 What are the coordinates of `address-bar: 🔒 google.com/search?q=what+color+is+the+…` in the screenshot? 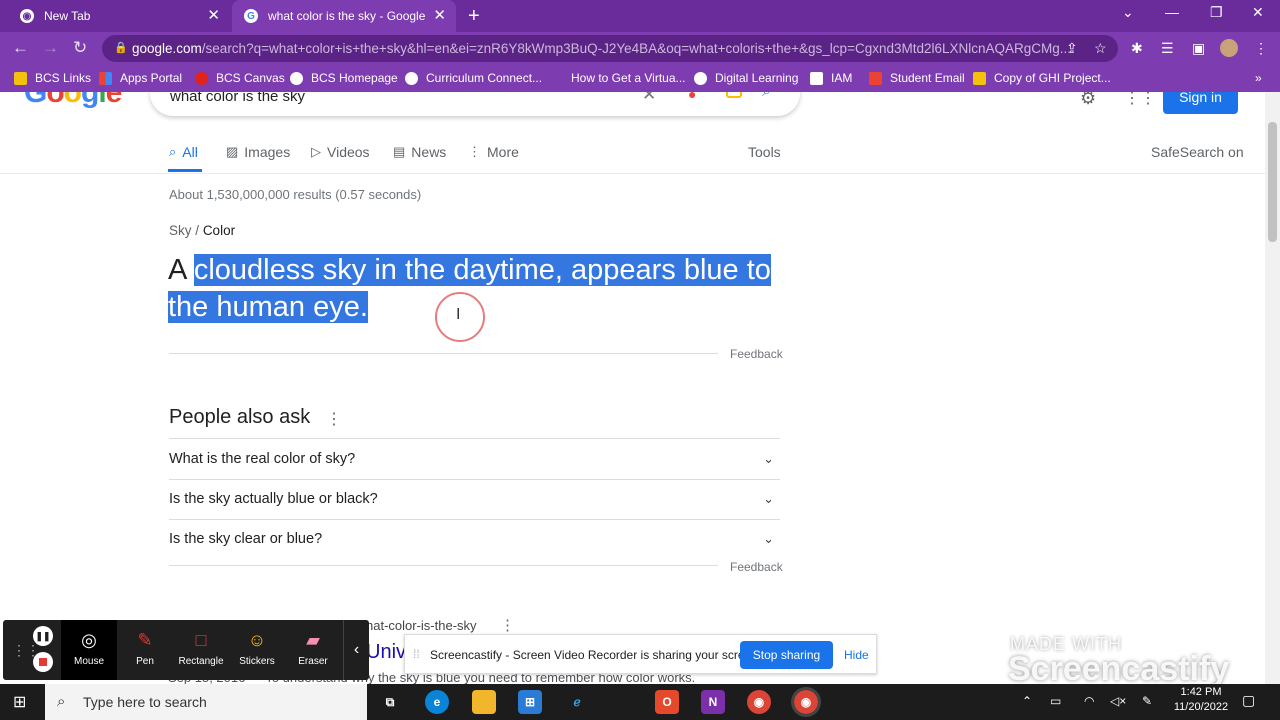 It's located at (610, 48).